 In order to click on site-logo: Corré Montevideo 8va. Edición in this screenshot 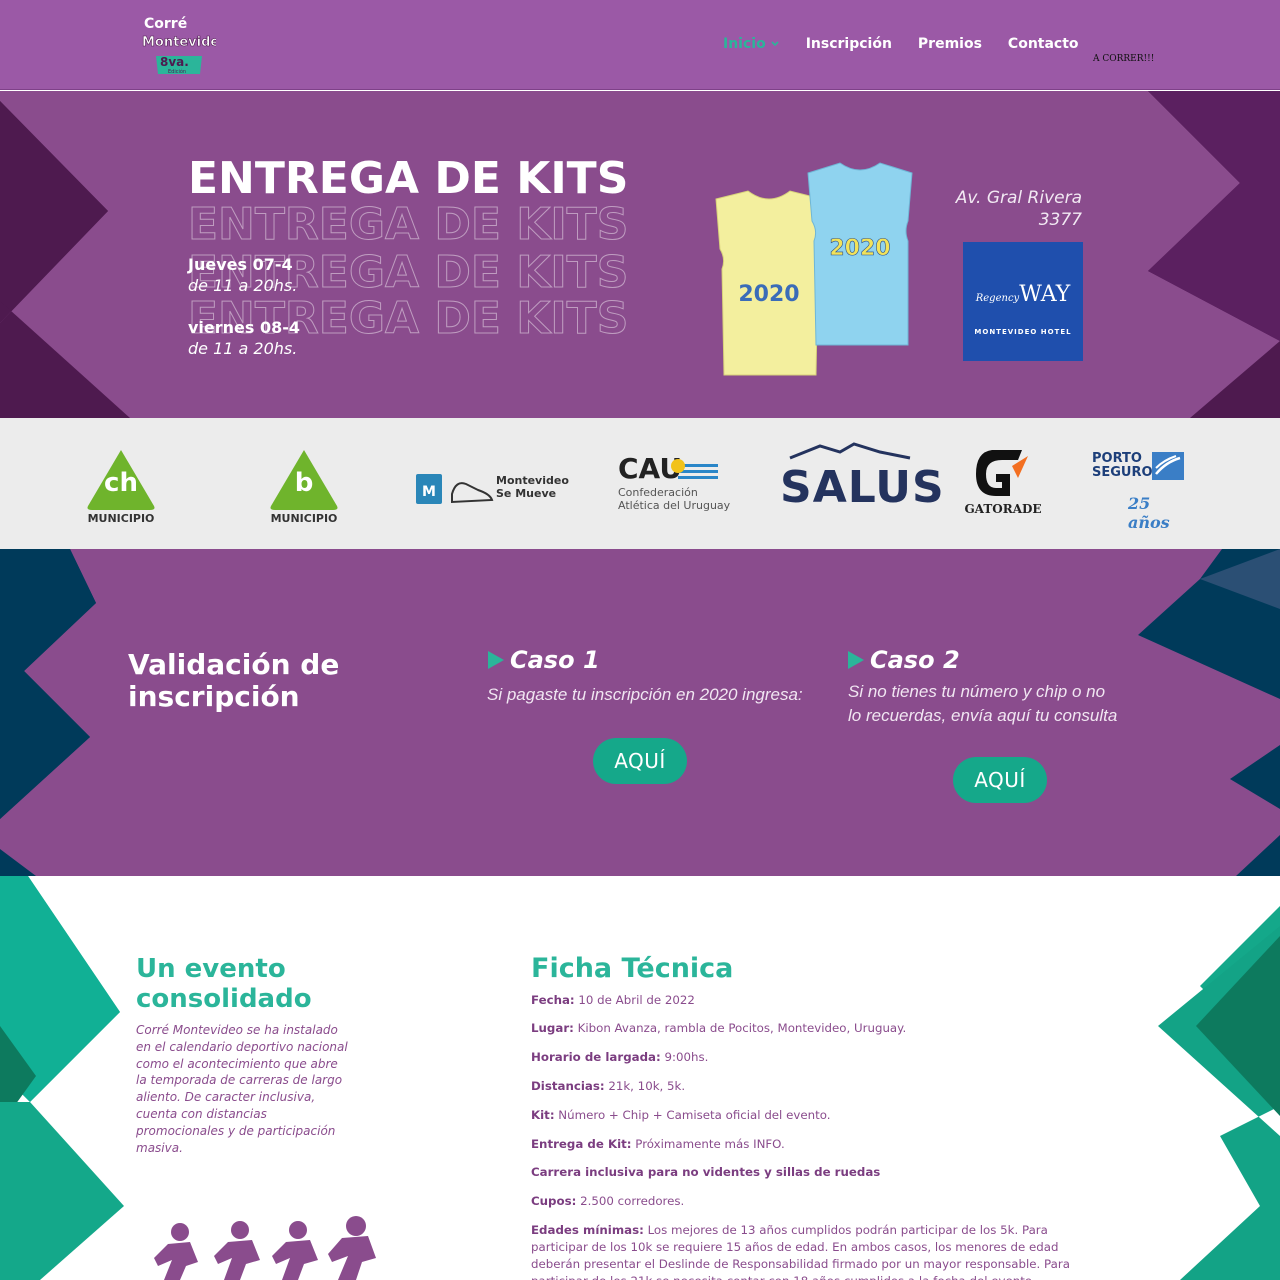, I will do `click(184, 44)`.